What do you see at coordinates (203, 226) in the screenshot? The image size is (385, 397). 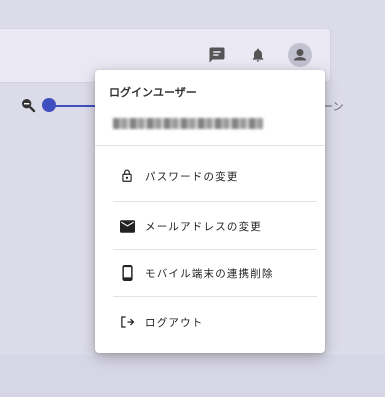 I see `menu-item-label: メールアドレスの変更` at bounding box center [203, 226].